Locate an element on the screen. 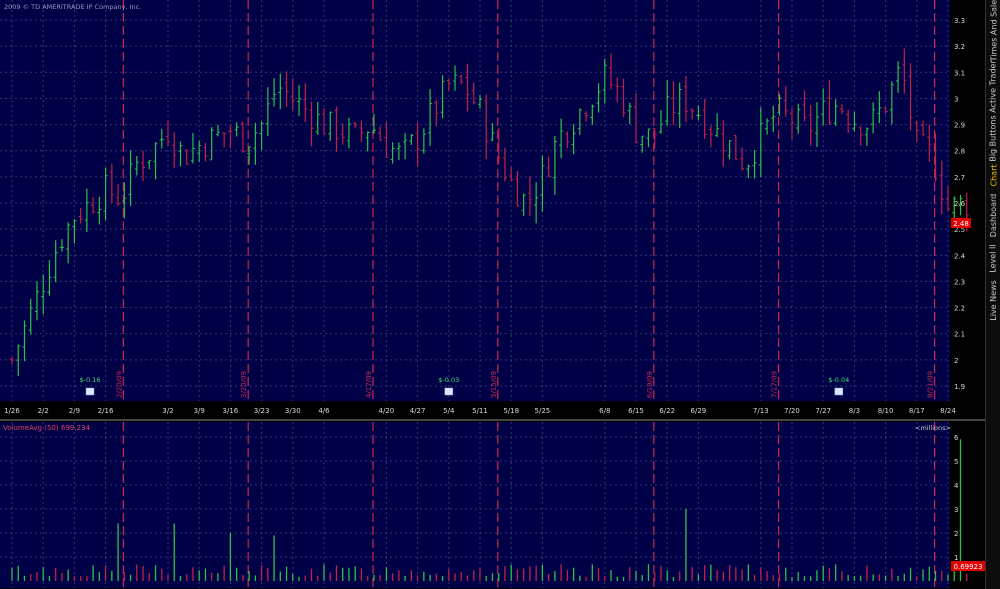 The width and height of the screenshot is (1000, 589). last-price-badge: 2.48 is located at coordinates (961, 223).